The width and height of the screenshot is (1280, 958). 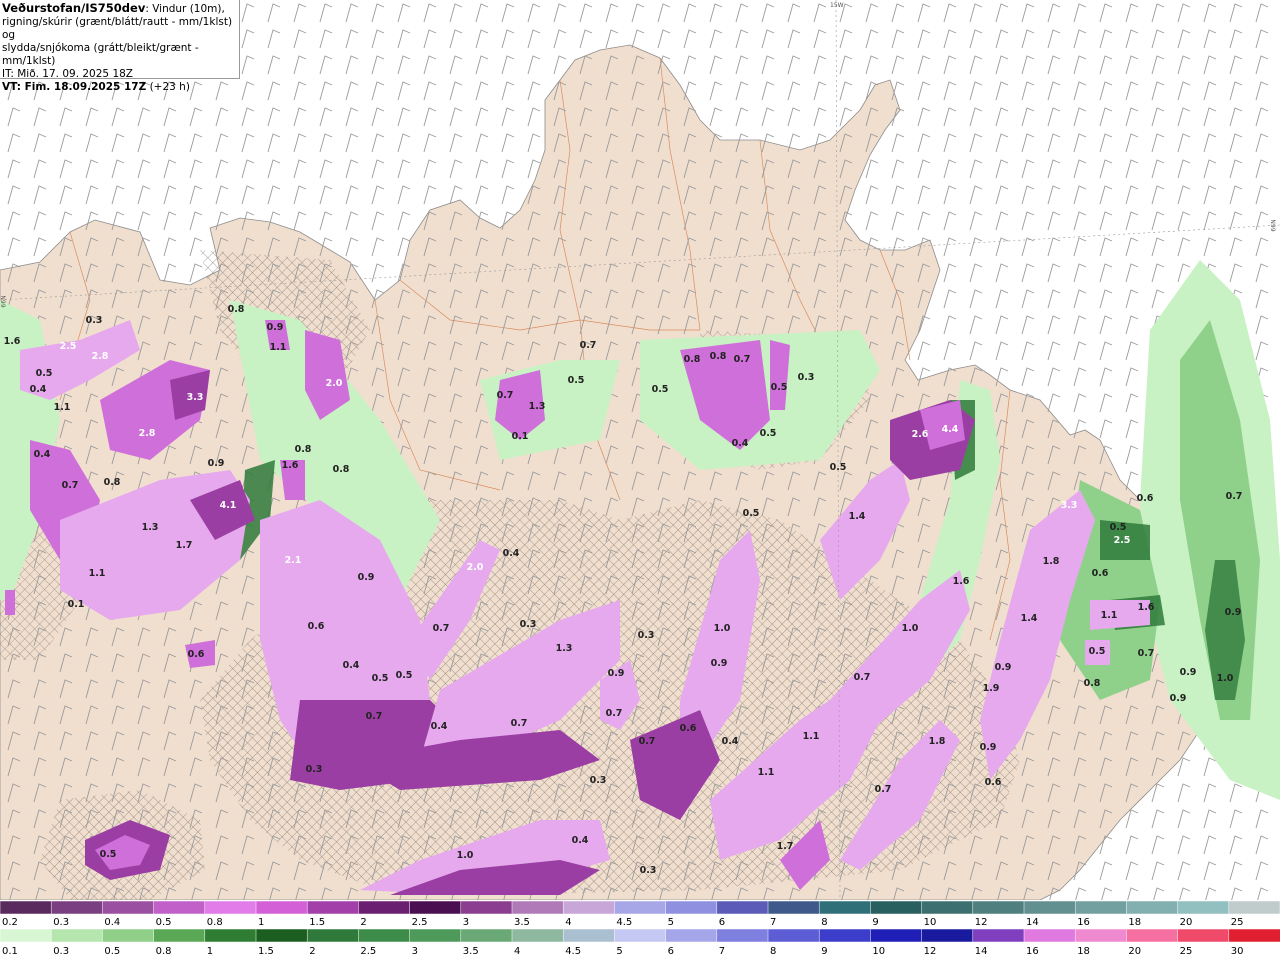 What do you see at coordinates (67, 74) in the screenshot?
I see `init-time: IT: Mið. 17. 09. 2025 18Z` at bounding box center [67, 74].